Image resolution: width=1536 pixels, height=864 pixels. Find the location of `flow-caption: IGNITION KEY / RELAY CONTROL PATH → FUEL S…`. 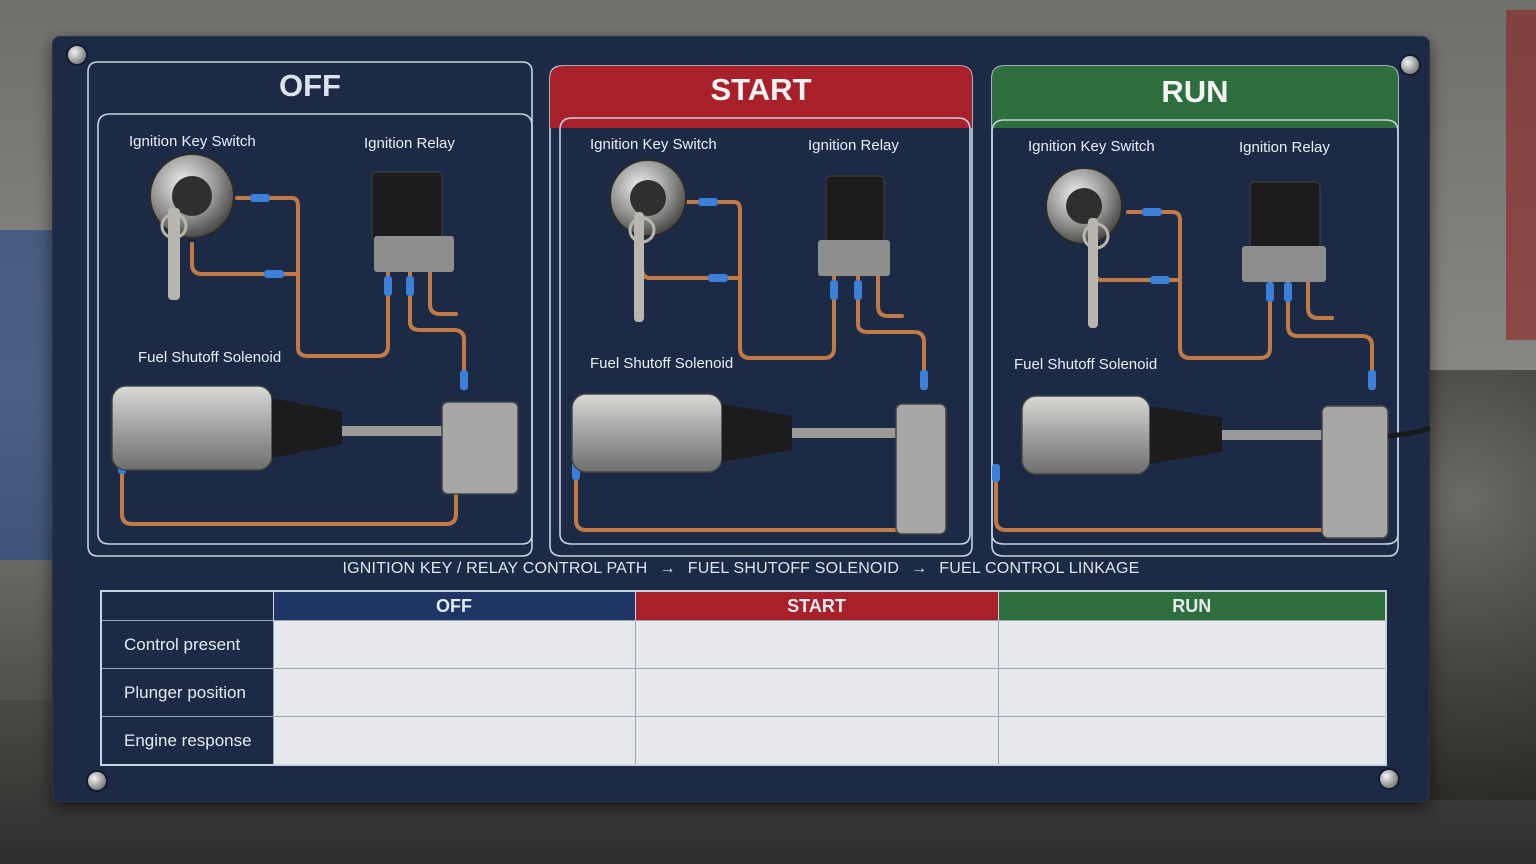

flow-caption: IGNITION KEY / RELAY CONTROL PATH → FUEL S… is located at coordinates (741, 569).